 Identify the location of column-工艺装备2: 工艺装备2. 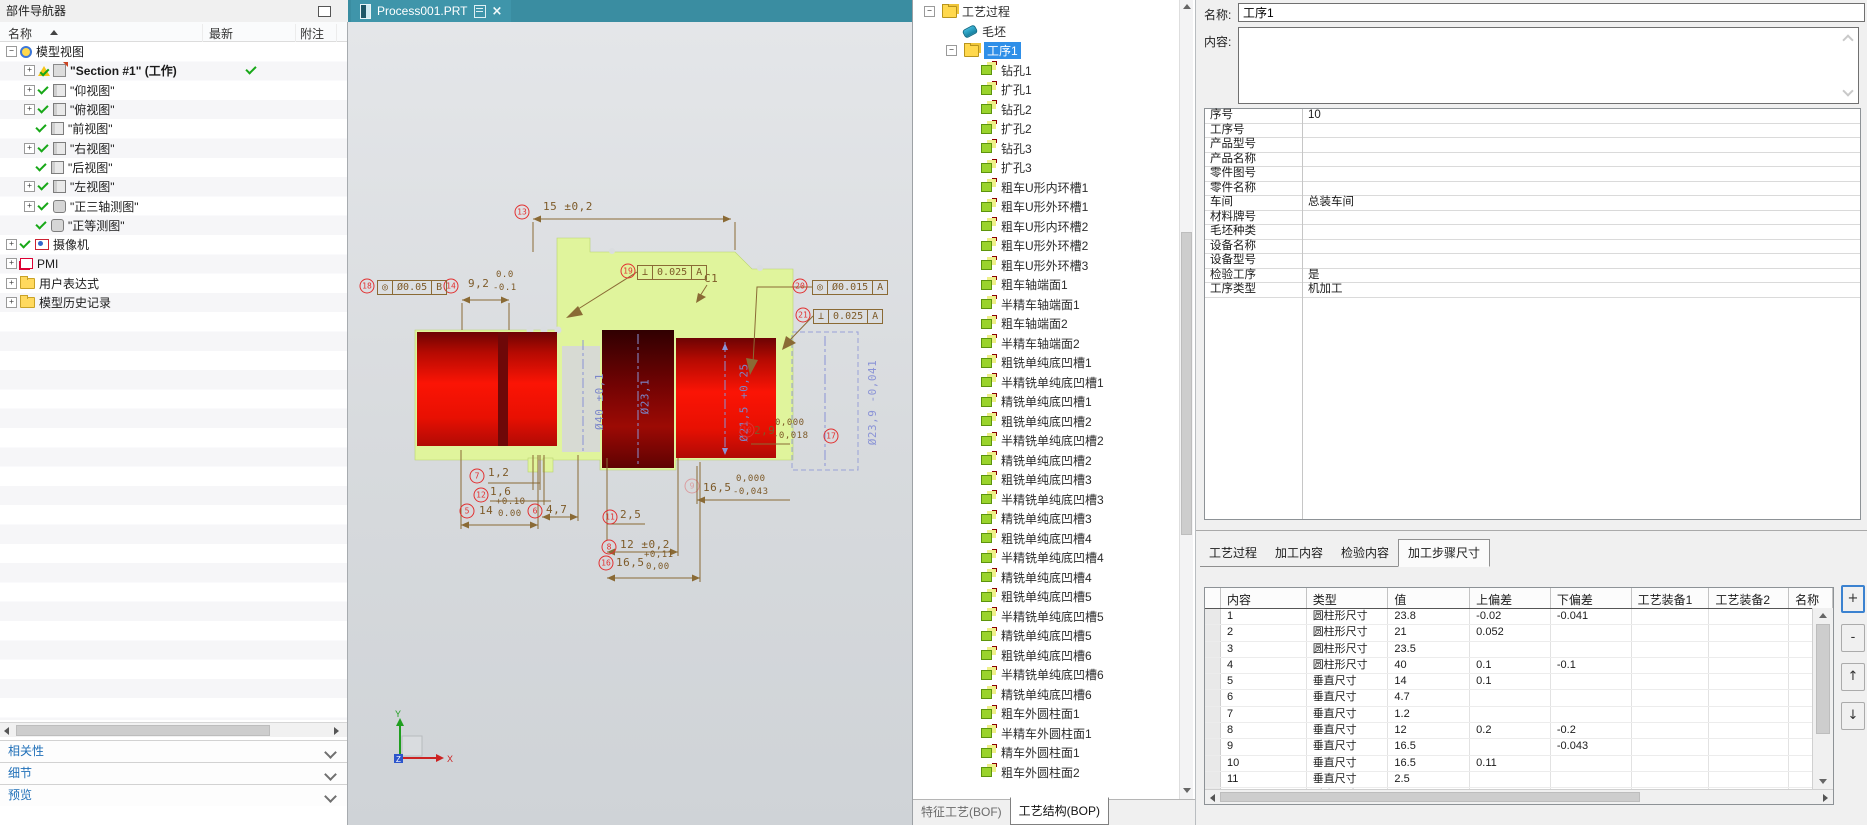
(1749, 598).